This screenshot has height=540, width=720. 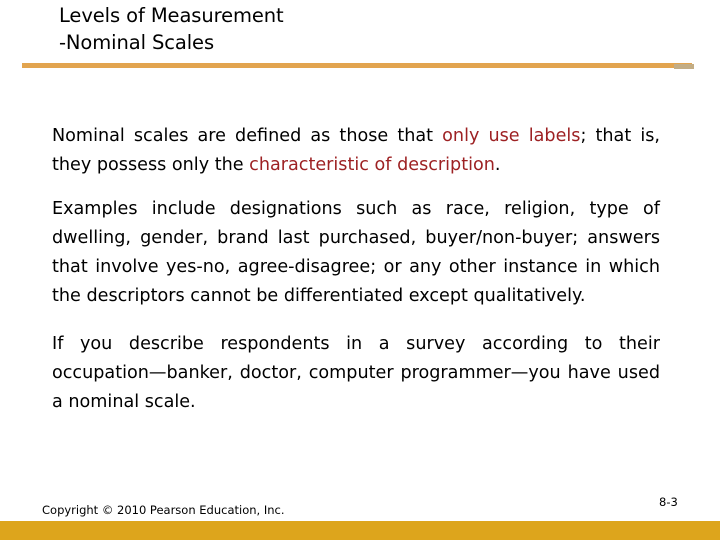 What do you see at coordinates (369, 29) in the screenshot?
I see `slide-title: Levels of Measurement -Nominal Scales` at bounding box center [369, 29].